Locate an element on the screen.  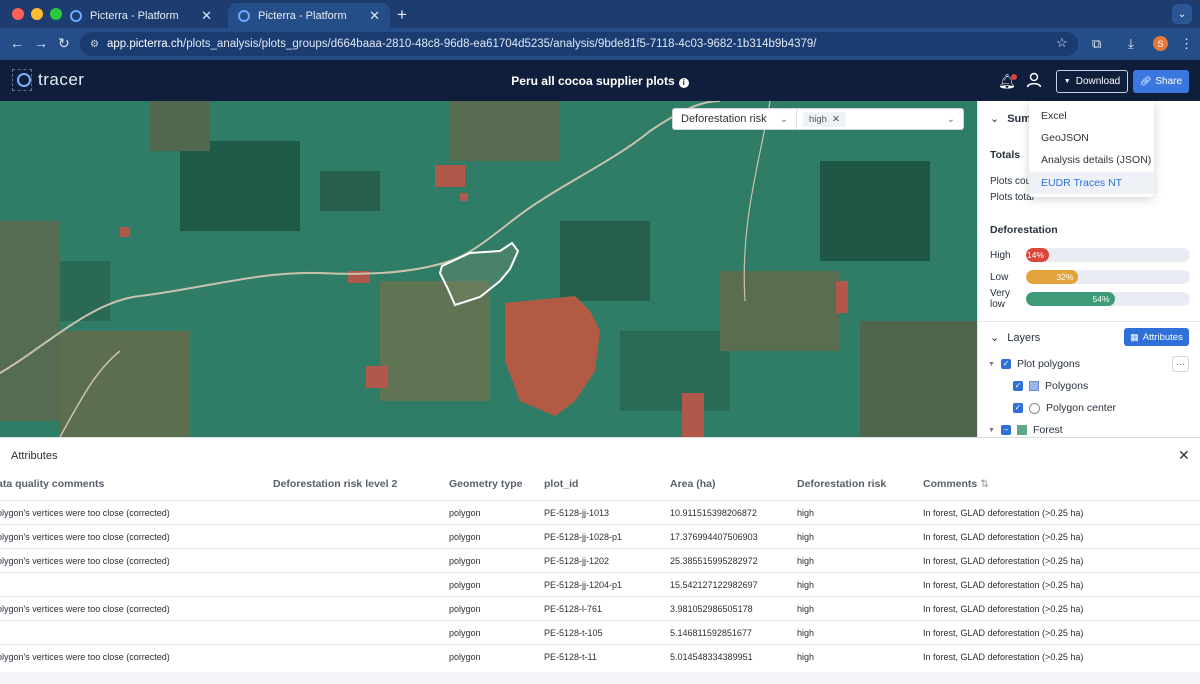
bar-fill: 32% is located at coordinates (1052, 277).